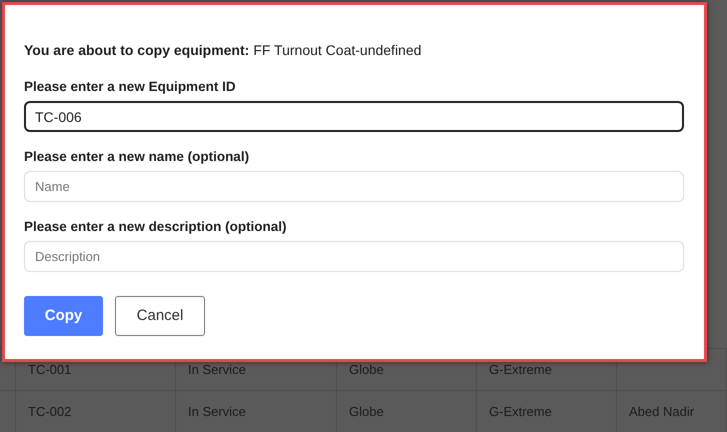 The height and width of the screenshot is (432, 727). What do you see at coordinates (63, 316) in the screenshot?
I see `copy-button: Copy` at bounding box center [63, 316].